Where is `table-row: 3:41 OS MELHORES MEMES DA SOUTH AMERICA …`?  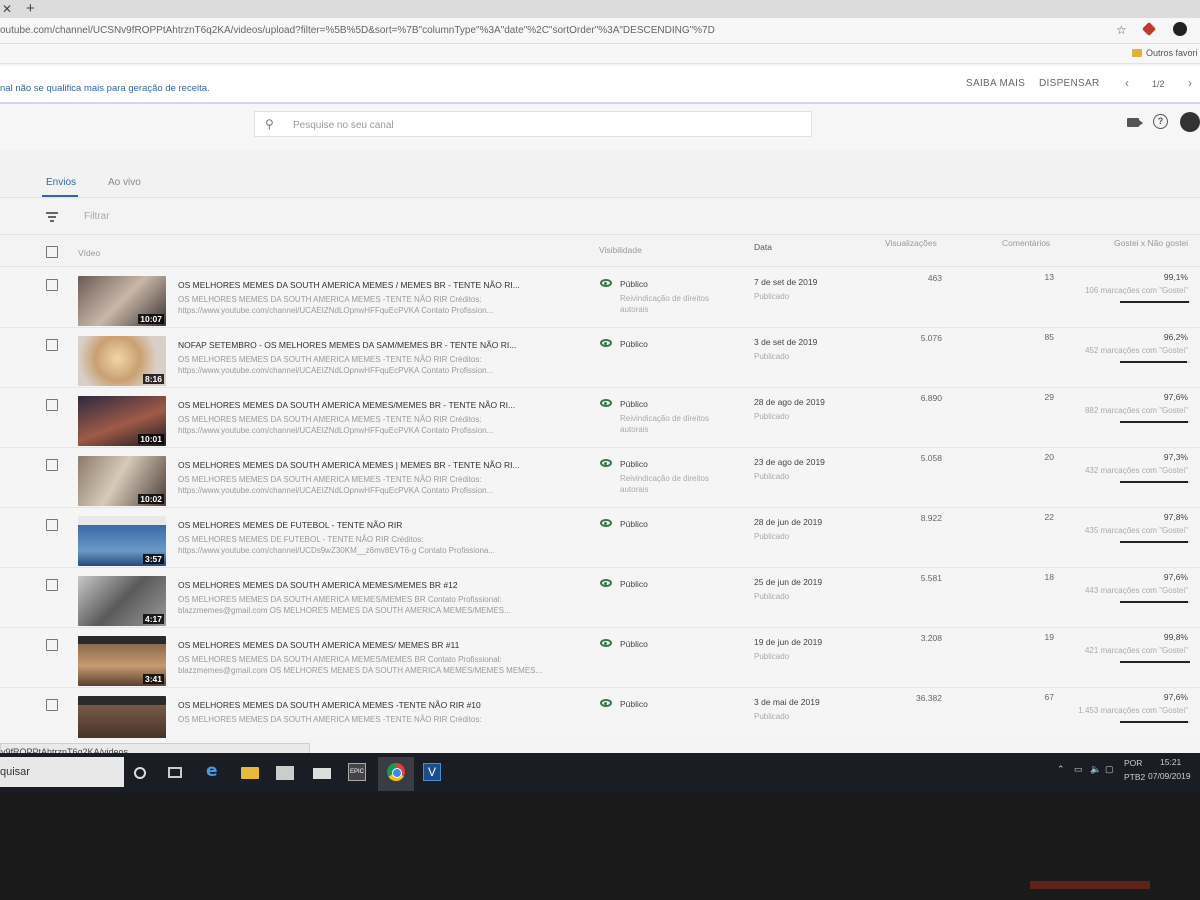 table-row: 3:41 OS MELHORES MEMES DA SOUTH AMERICA … is located at coordinates (600, 658).